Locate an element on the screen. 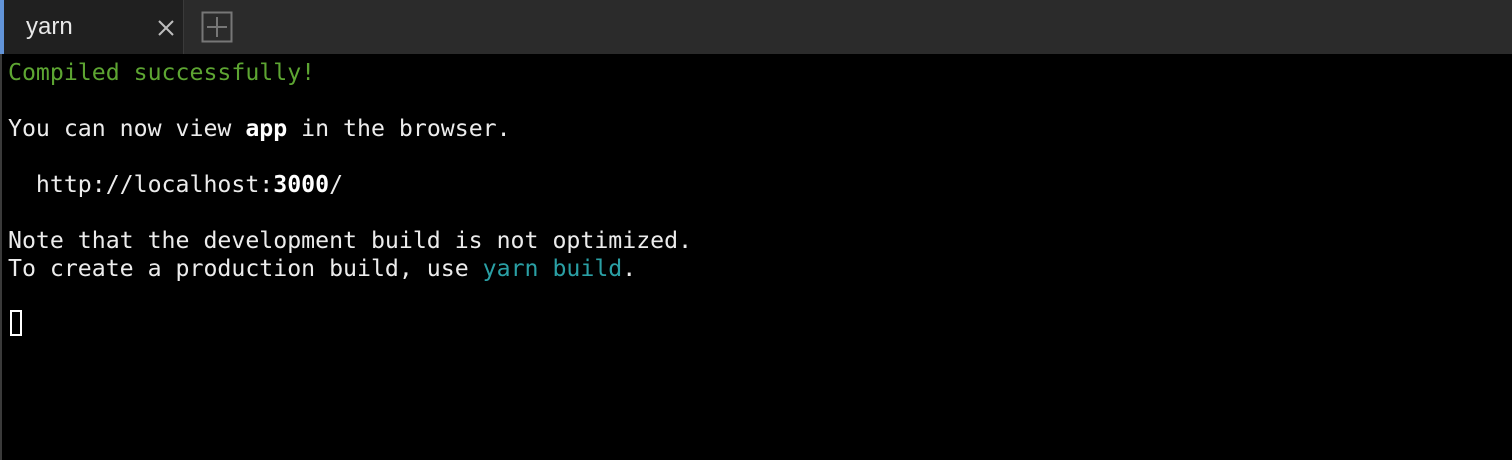 Image resolution: width=1512 pixels, height=460 pixels. tab-bar: yarn is located at coordinates (756, 27).